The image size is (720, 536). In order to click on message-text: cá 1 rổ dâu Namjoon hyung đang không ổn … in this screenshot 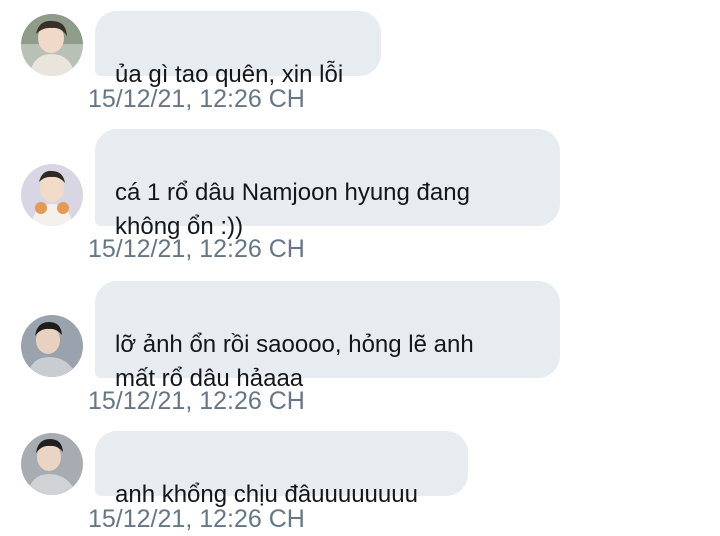, I will do `click(292, 209)`.